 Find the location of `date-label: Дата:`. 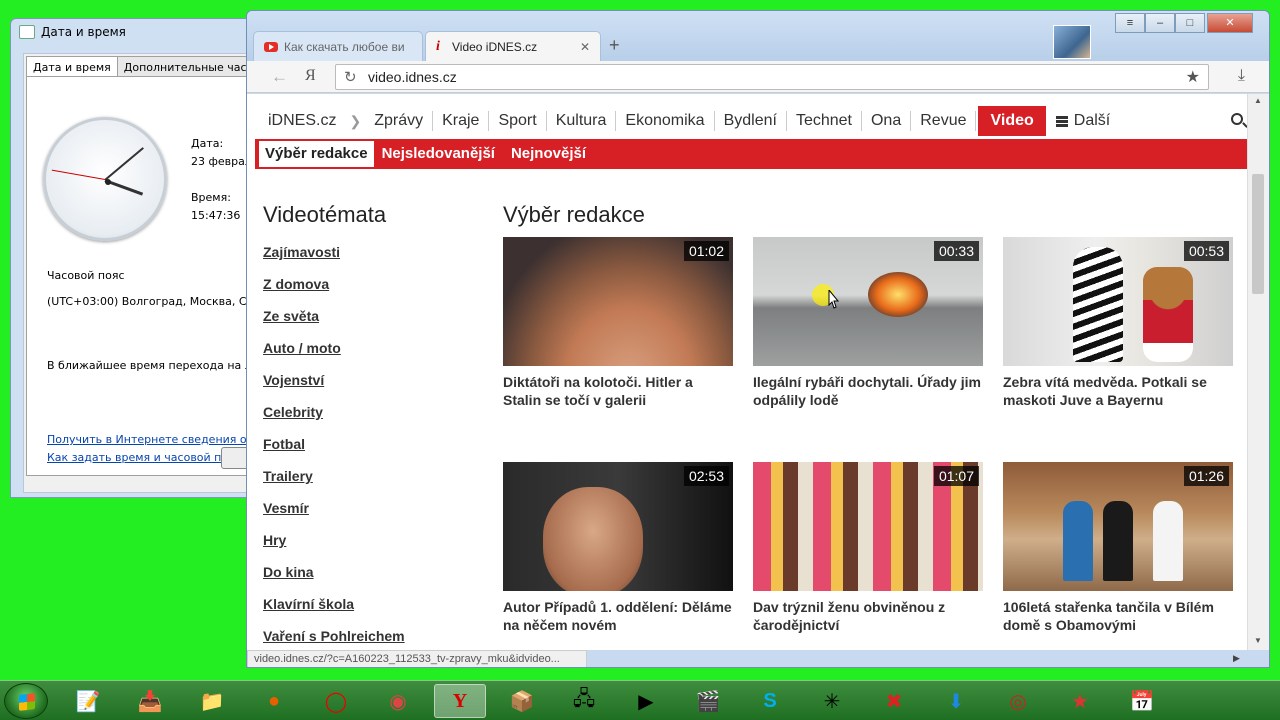

date-label: Дата: is located at coordinates (207, 143).